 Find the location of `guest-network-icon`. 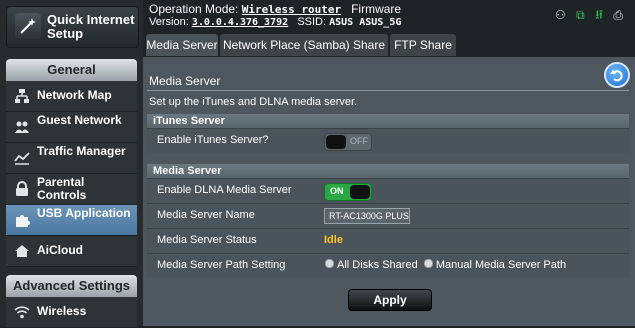

guest-network-icon is located at coordinates (22, 127).